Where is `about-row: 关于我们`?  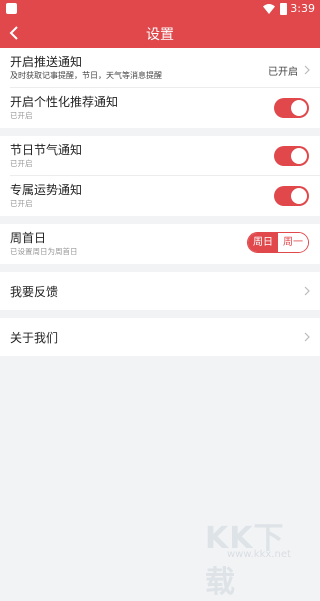 about-row: 关于我们 is located at coordinates (160, 337).